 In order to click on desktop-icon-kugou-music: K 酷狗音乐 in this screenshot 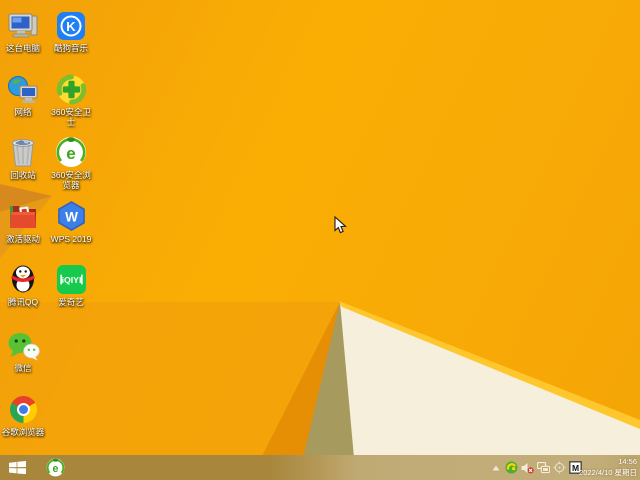, I will do `click(71, 29)`.